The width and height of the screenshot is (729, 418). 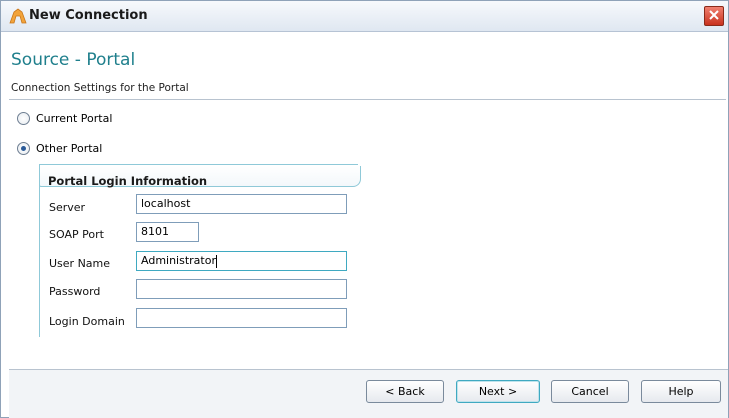 What do you see at coordinates (76, 234) in the screenshot?
I see `soap-port-label: SOAP Port` at bounding box center [76, 234].